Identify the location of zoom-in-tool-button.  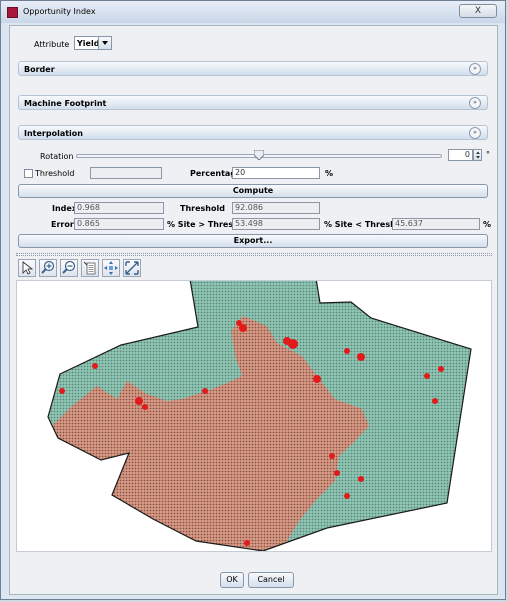
(48, 268).